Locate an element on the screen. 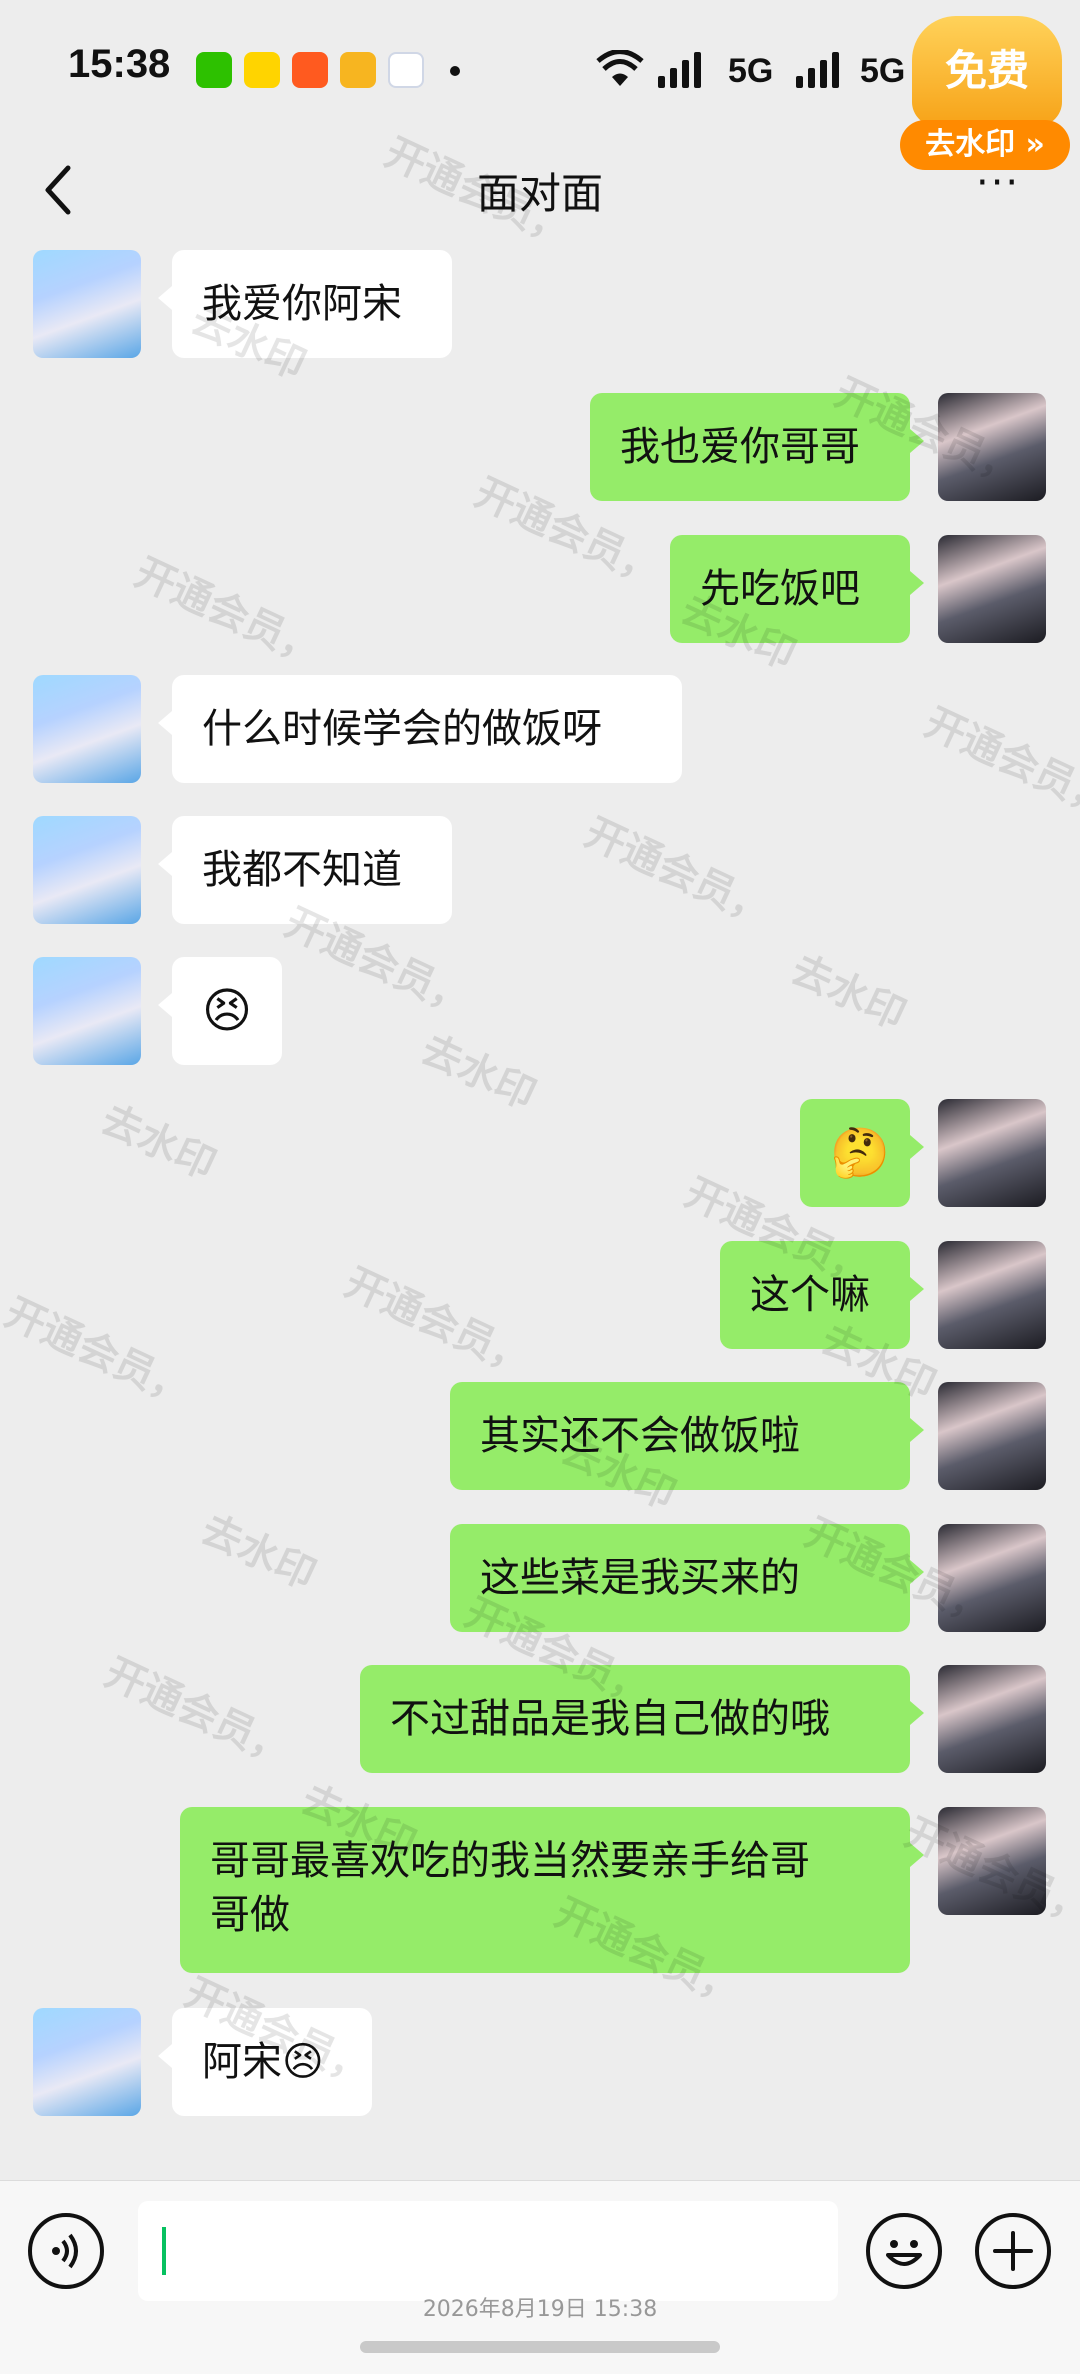 This screenshot has width=1080, height=2374. kuaishou-icon is located at coordinates (310, 70).